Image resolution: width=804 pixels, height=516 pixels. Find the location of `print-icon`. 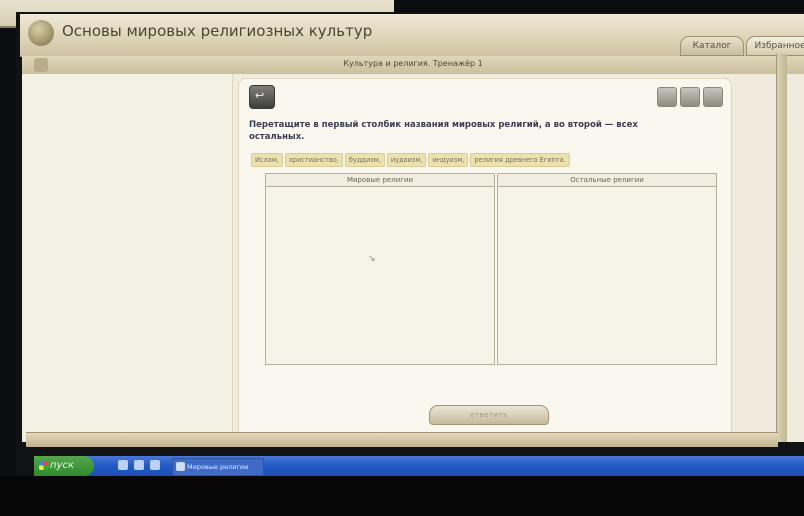

print-icon is located at coordinates (667, 97).